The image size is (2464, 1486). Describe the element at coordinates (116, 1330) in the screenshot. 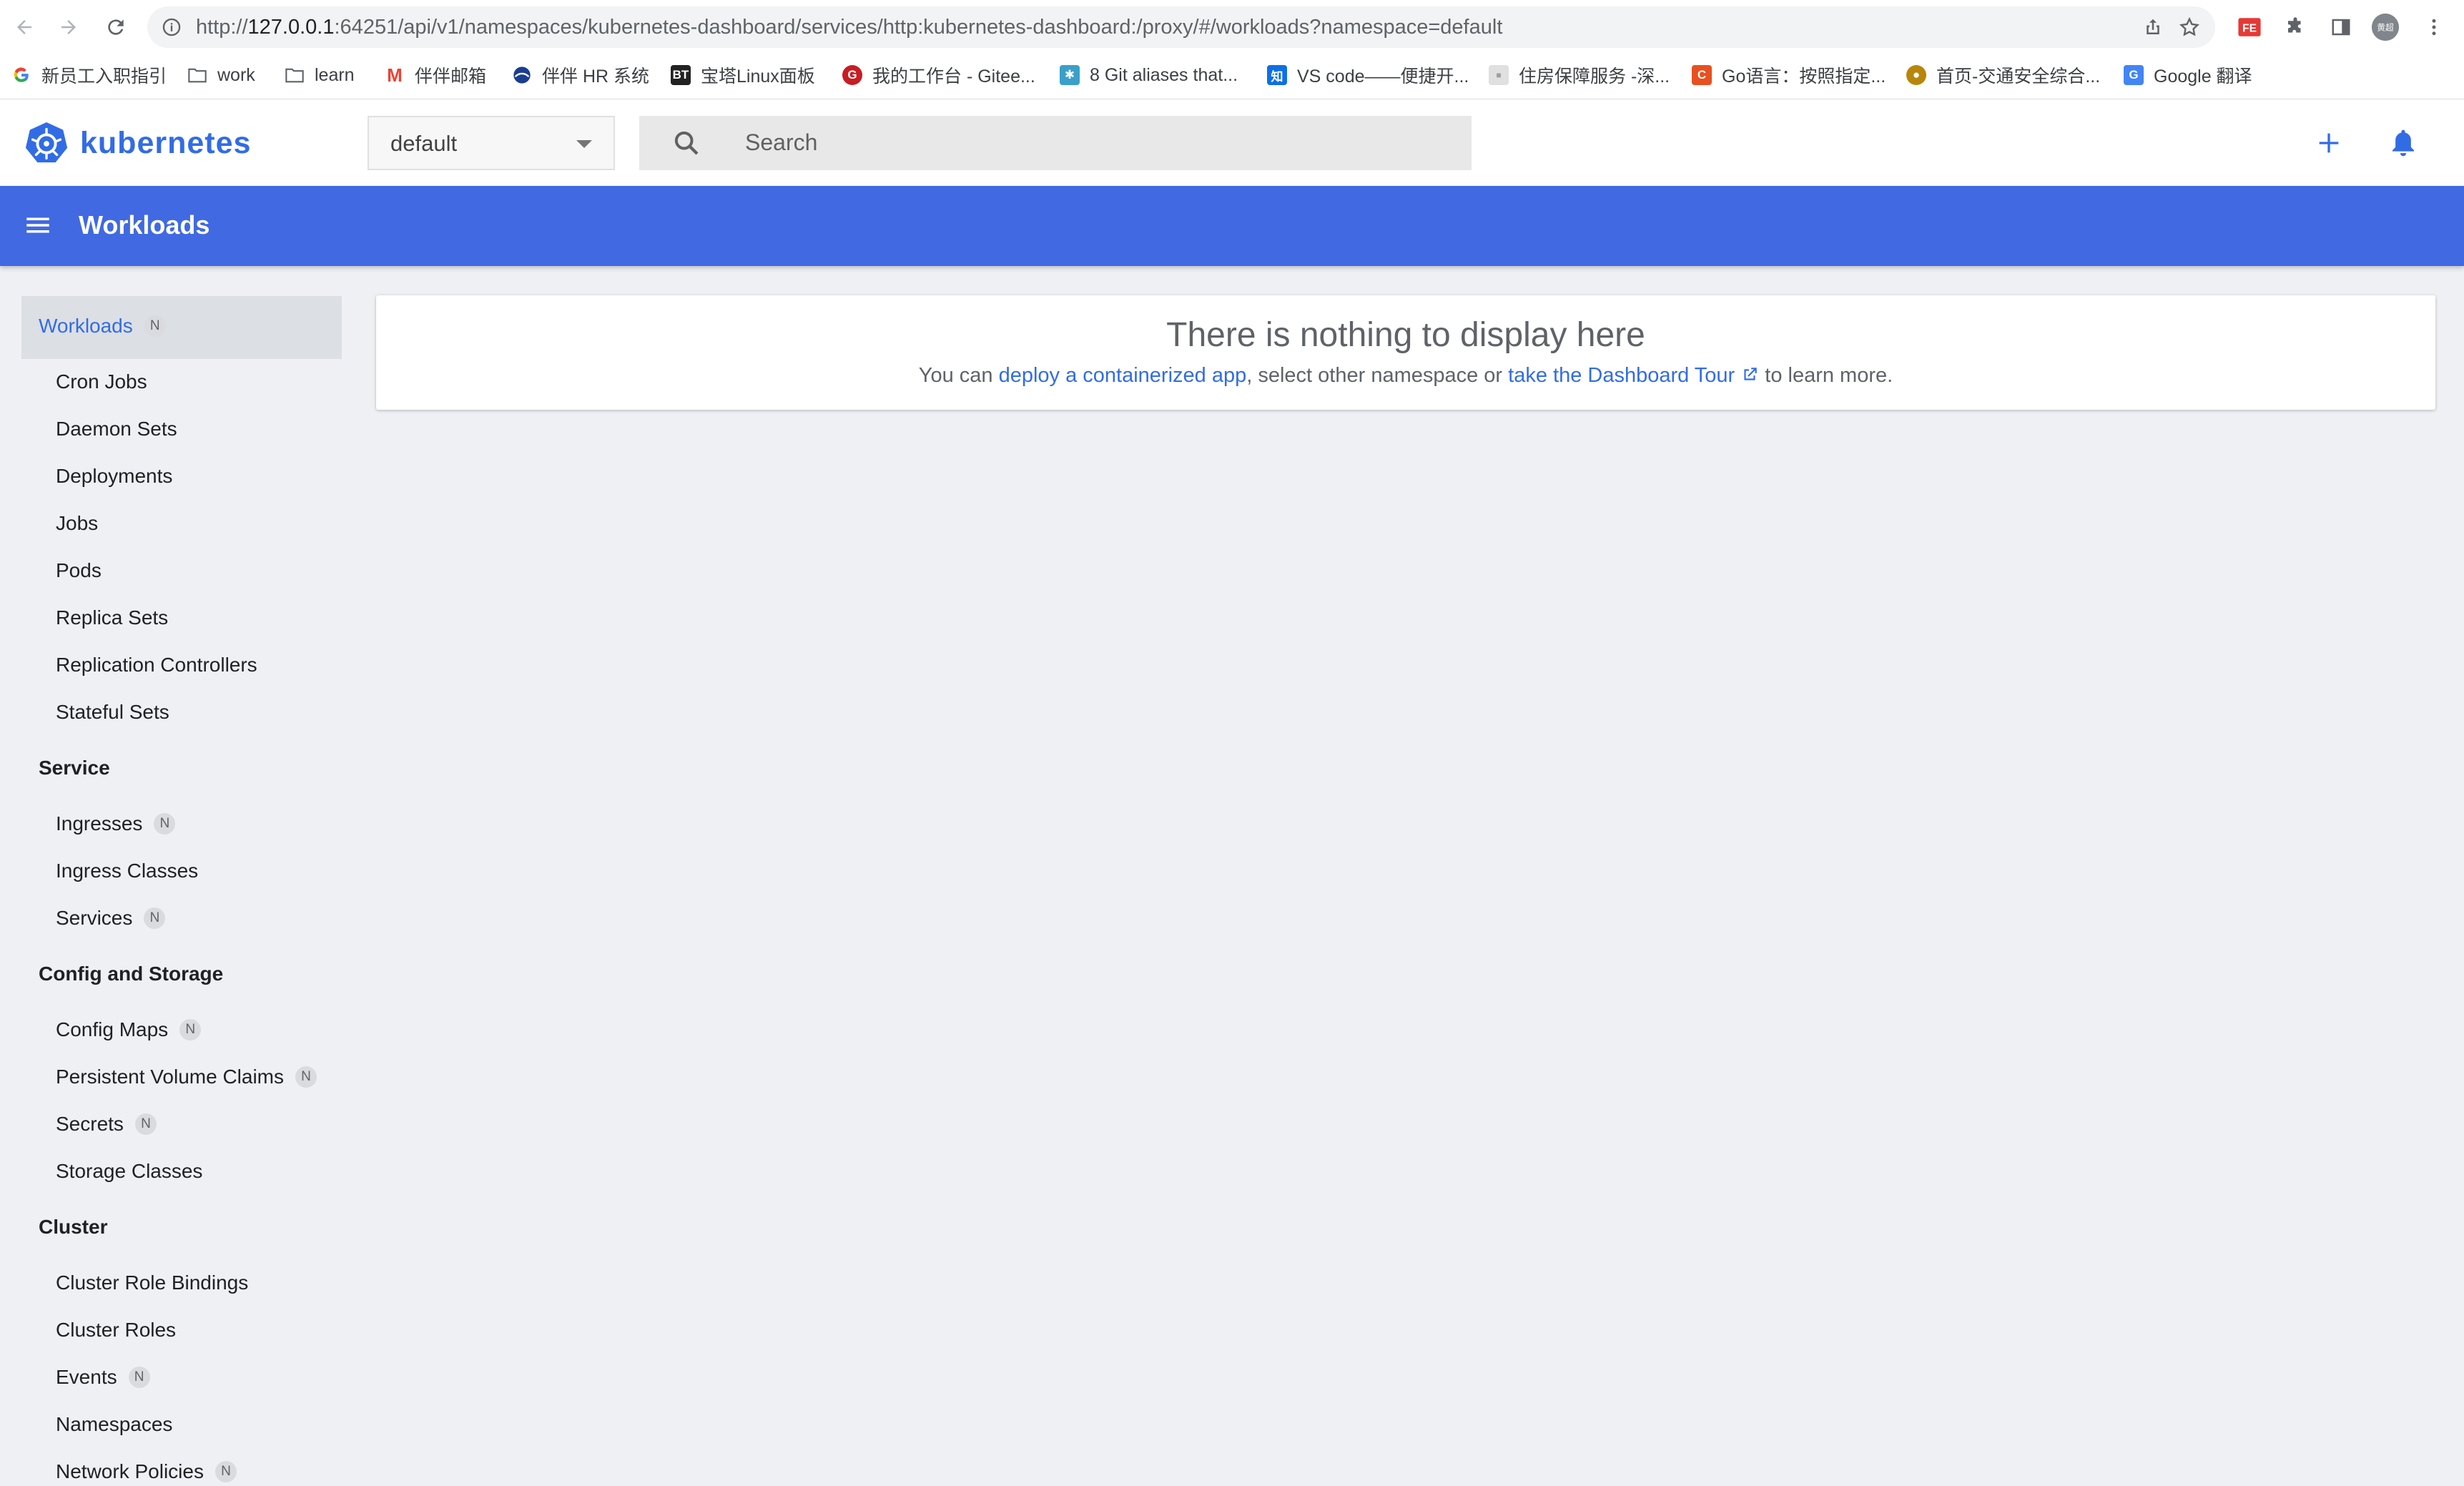

I see `sidebar-item-cluster-roles: Cluster Roles` at that location.